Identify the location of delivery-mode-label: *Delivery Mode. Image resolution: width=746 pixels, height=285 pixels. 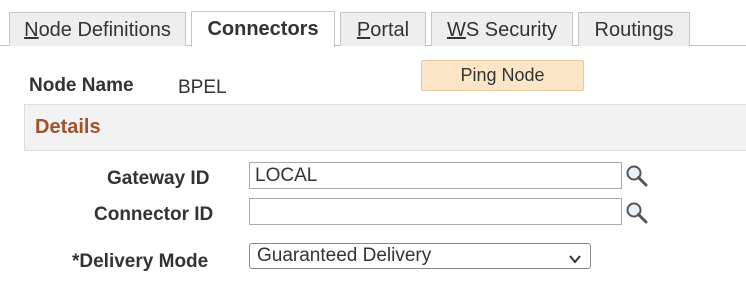
(140, 261).